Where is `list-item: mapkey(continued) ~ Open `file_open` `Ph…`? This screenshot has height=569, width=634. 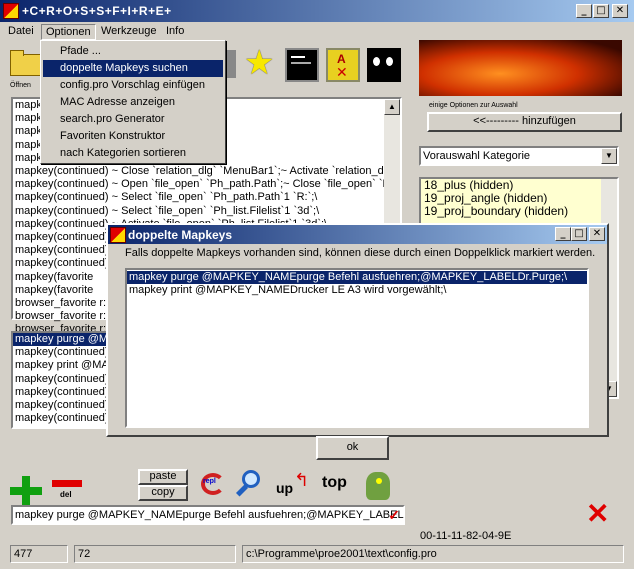
list-item: mapkey(continued) ~ Open `file_open` `Ph… is located at coordinates (206, 184).